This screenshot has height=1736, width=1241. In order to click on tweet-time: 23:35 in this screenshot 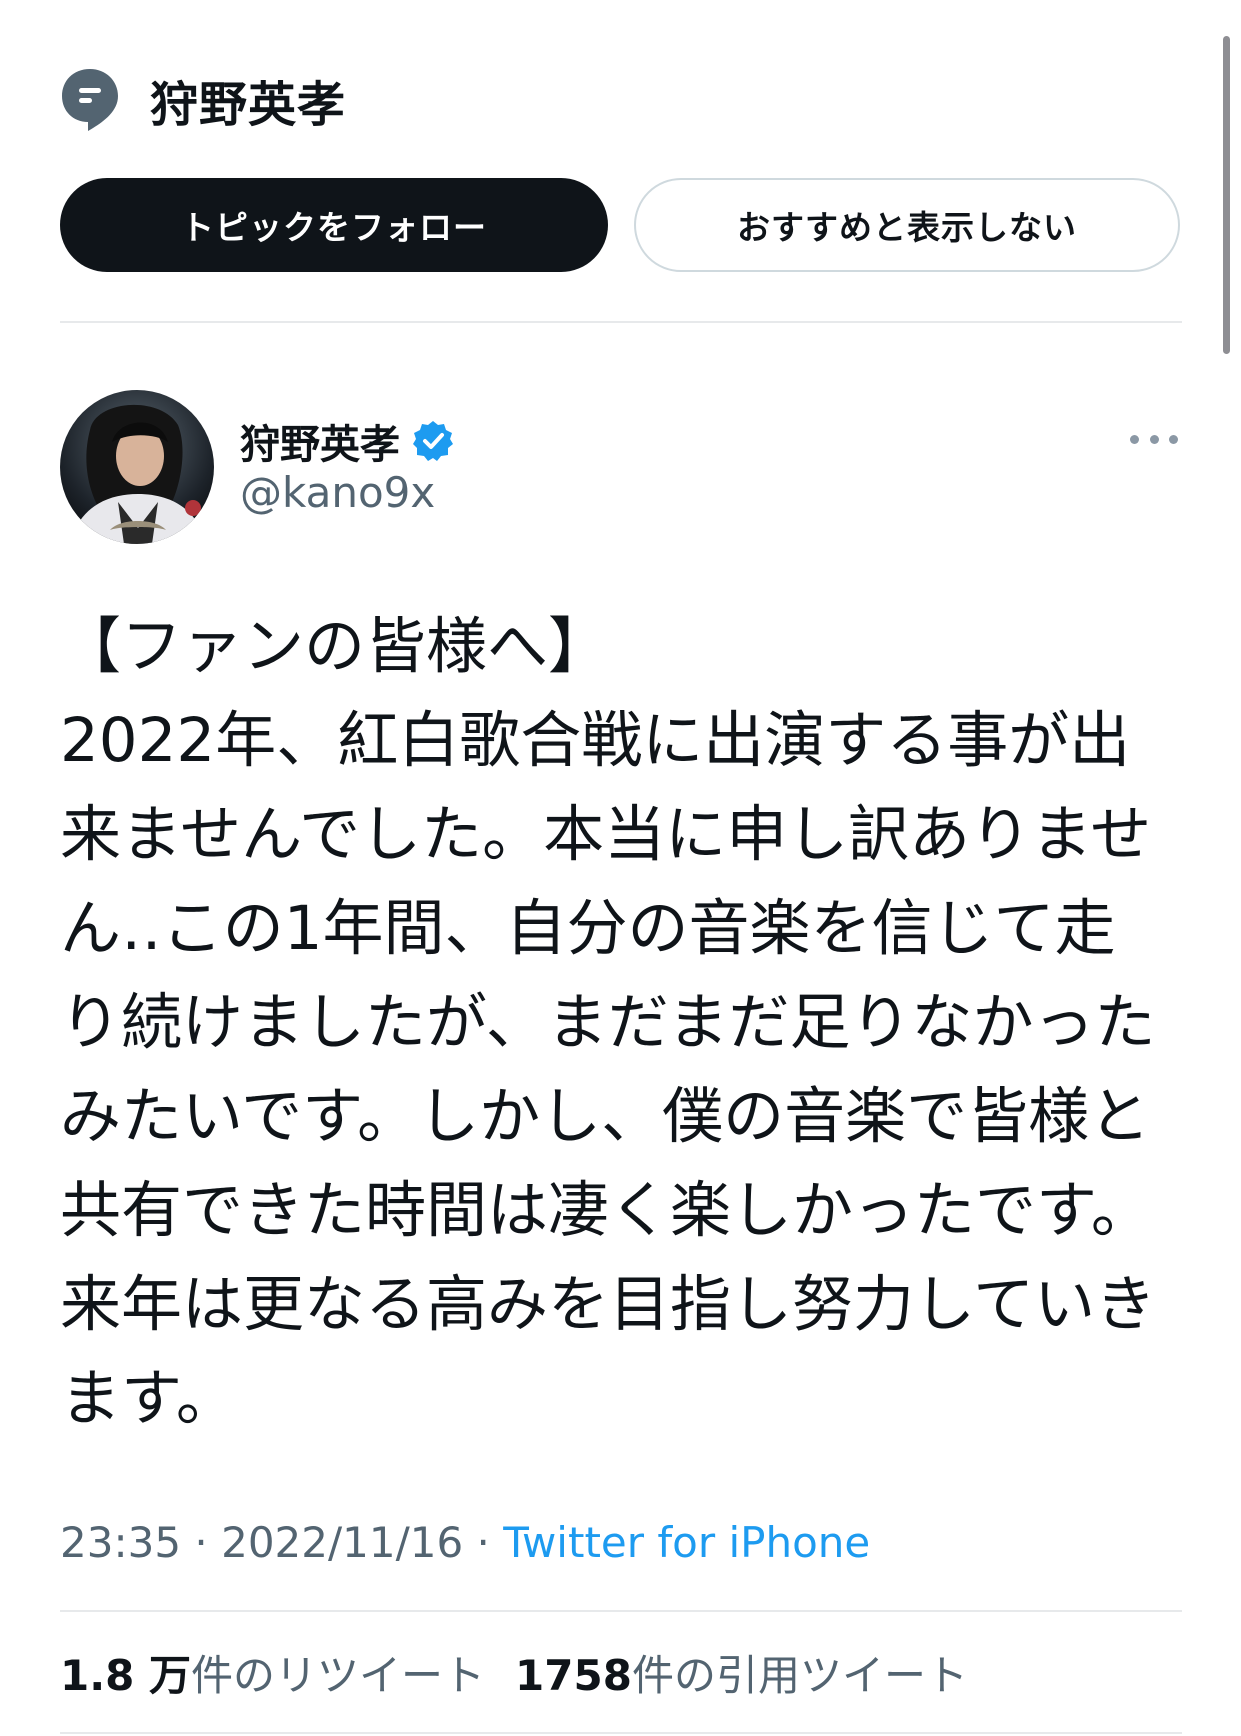, I will do `click(120, 1542)`.